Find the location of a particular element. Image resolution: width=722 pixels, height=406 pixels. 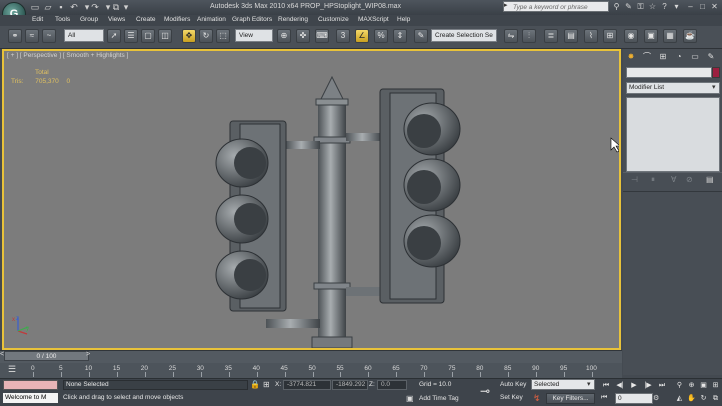

qa-dropdown-icon: ▾ is located at coordinates (126, 7).